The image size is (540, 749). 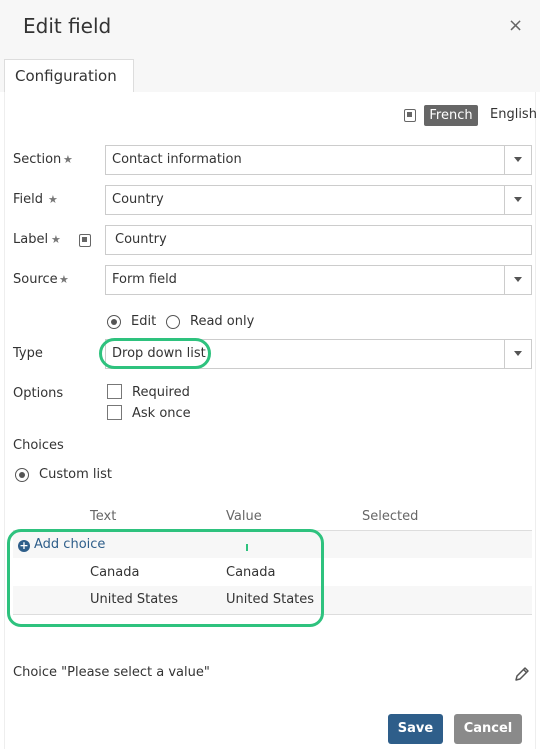 I want to click on table-header-row: Text Value Selected, so click(x=272, y=517).